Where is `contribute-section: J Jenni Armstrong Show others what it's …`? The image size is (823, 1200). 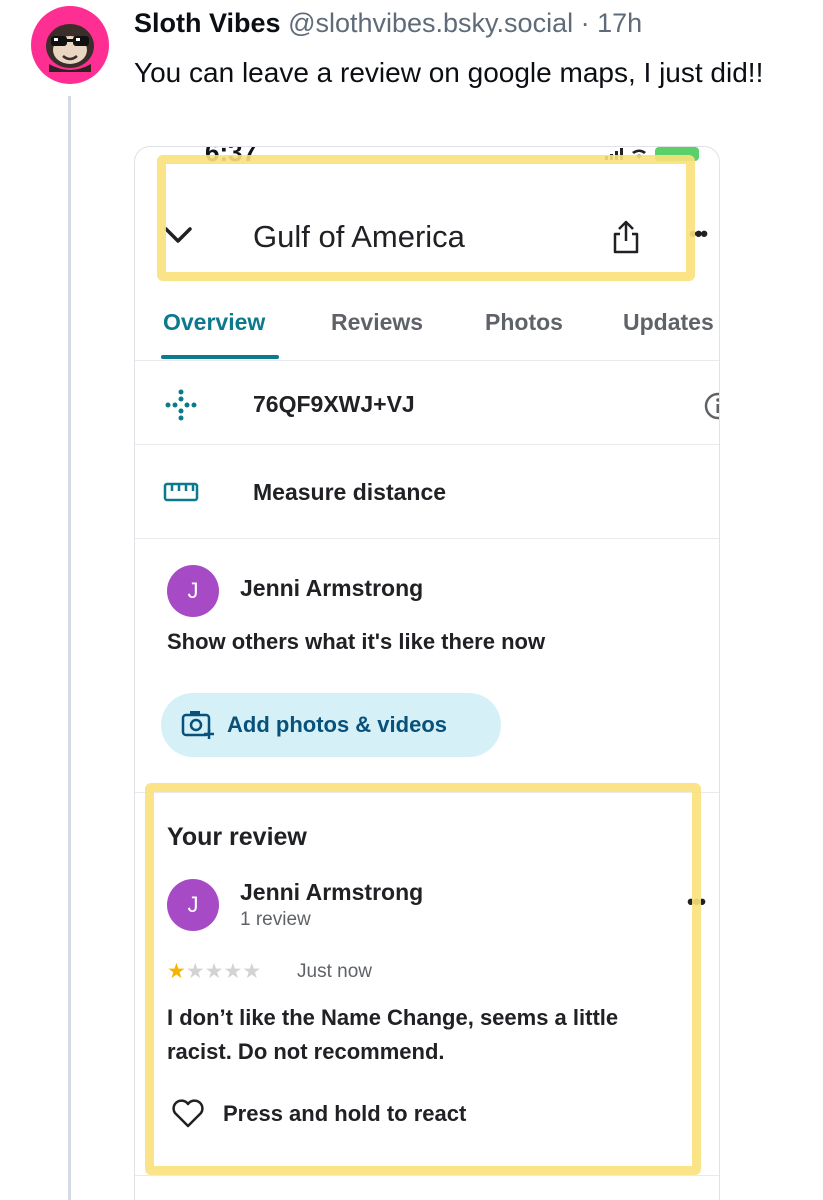 contribute-section: J Jenni Armstrong Show others what it's … is located at coordinates (427, 667).